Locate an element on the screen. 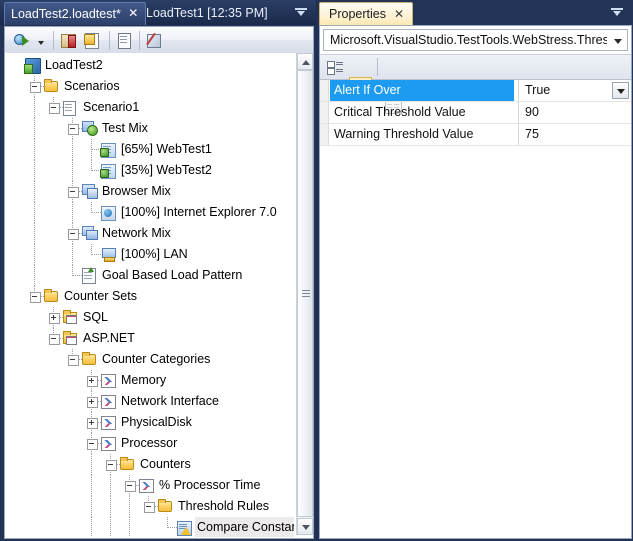 Image resolution: width=633 pixels, height=541 pixels. property-row: Warning Threshold Value 75 is located at coordinates (475, 135).